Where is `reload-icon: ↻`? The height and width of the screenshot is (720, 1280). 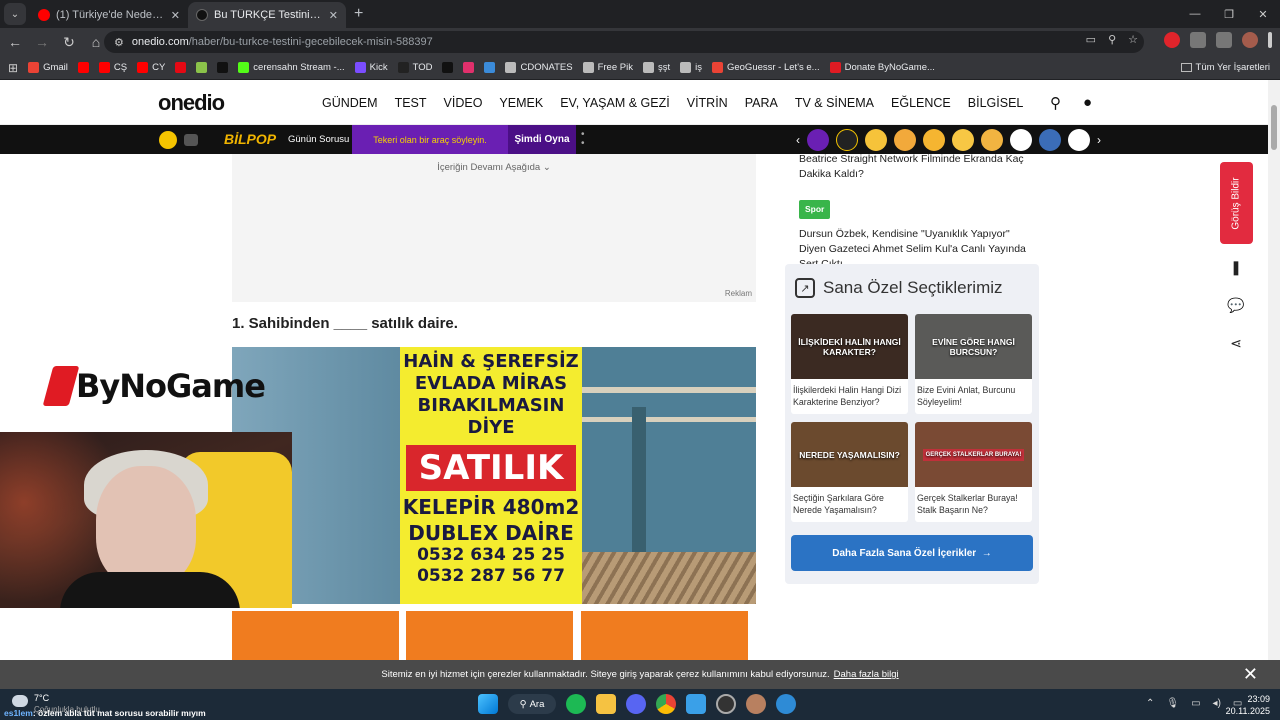 reload-icon: ↻ is located at coordinates (69, 42).